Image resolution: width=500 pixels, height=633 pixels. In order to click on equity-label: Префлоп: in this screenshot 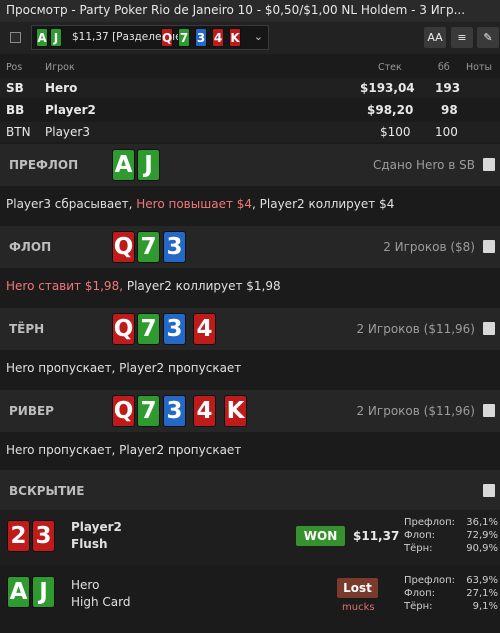, I will do `click(429, 522)`.